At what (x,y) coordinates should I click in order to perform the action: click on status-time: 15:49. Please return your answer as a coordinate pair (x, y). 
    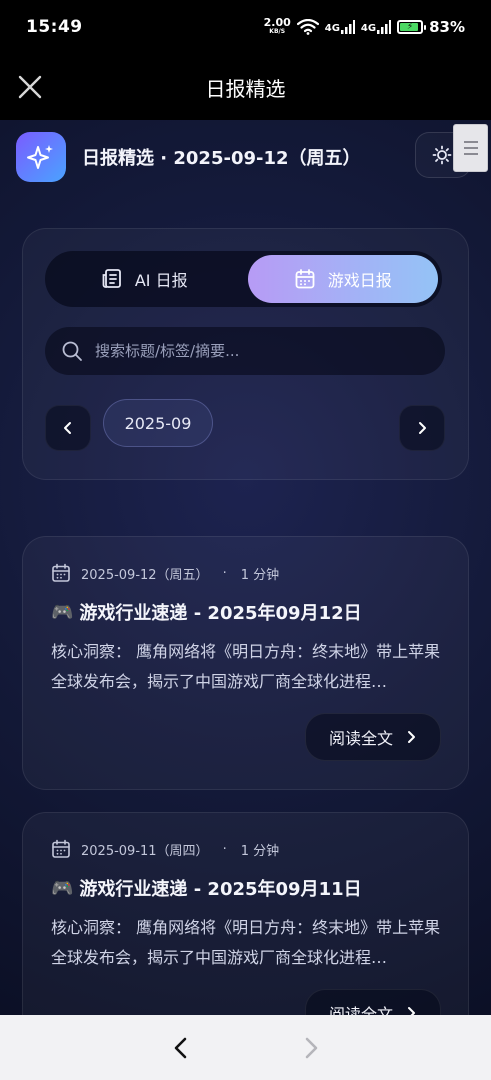
    Looking at the image, I should click on (54, 27).